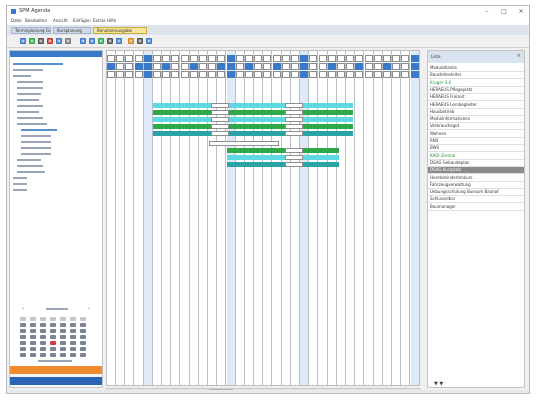 This screenshot has width=538, height=403. What do you see at coordinates (101, 41) in the screenshot?
I see `grid-view-icon` at bounding box center [101, 41].